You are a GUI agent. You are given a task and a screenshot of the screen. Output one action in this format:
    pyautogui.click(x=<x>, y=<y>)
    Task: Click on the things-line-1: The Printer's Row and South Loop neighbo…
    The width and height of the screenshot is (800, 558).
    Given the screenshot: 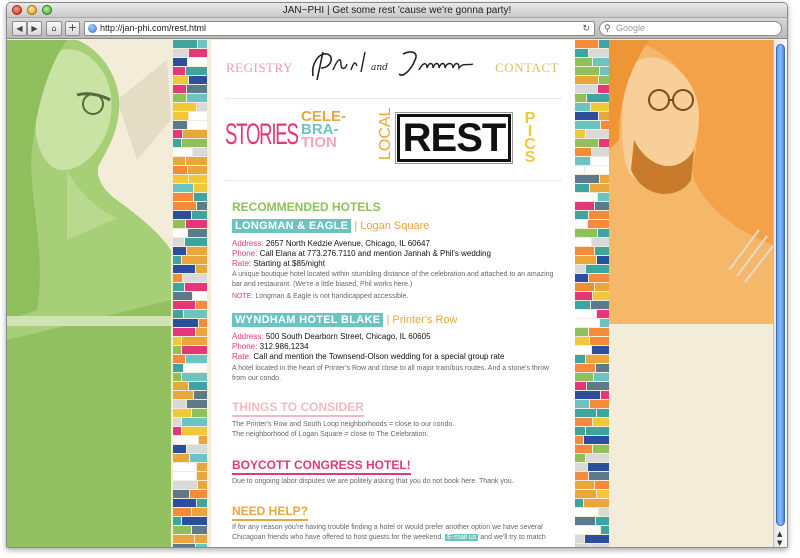 What is the action you would take?
    pyautogui.click(x=343, y=424)
    